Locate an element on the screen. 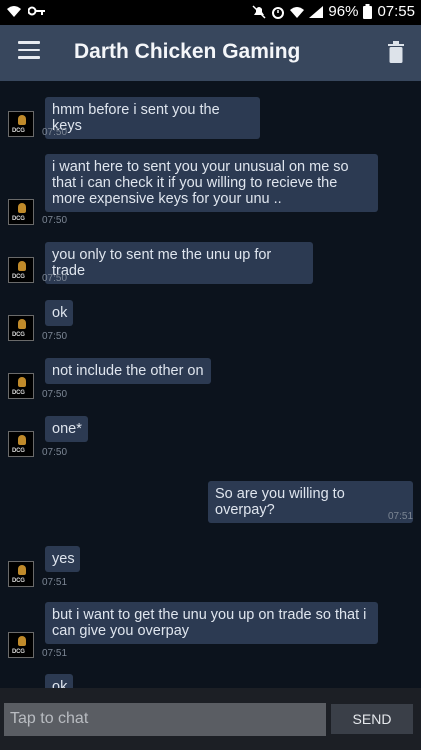 This screenshot has height=750, width=421. wifi-alert-icon is located at coordinates (14, 11).